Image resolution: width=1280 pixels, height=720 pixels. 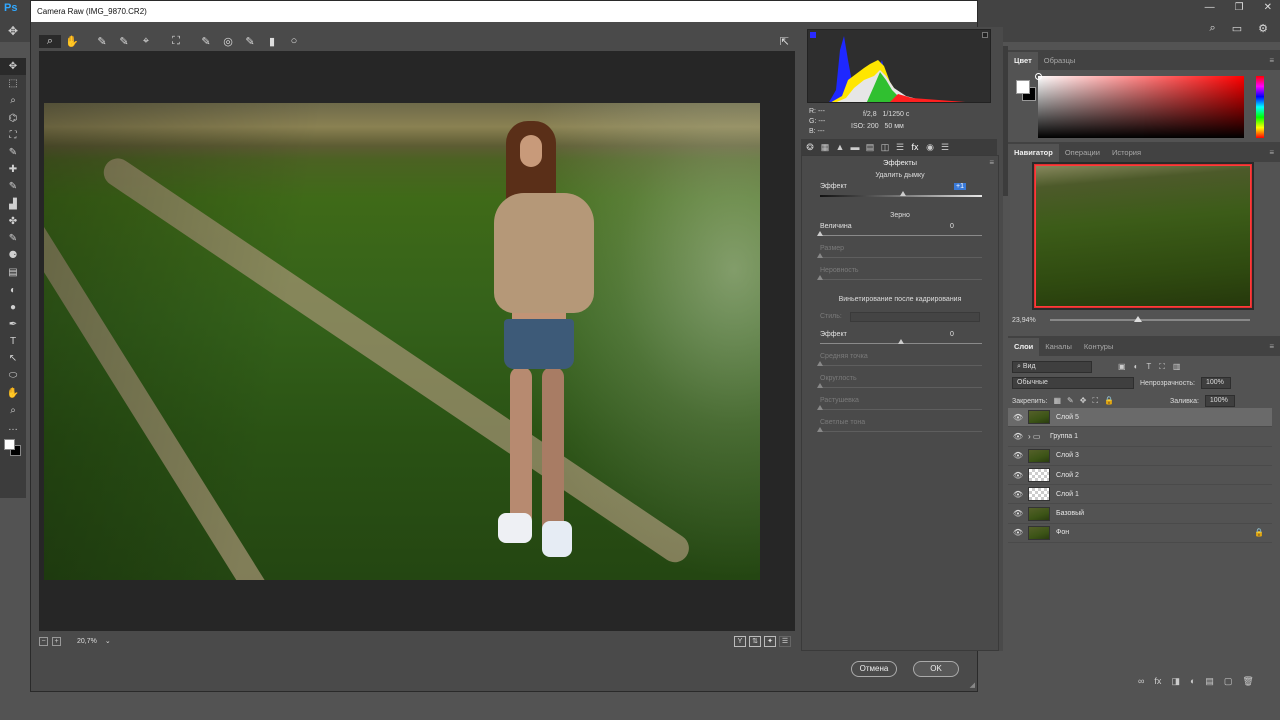 What do you see at coordinates (87, 641) in the screenshot?
I see `zoom-level: 20,7%` at bounding box center [87, 641].